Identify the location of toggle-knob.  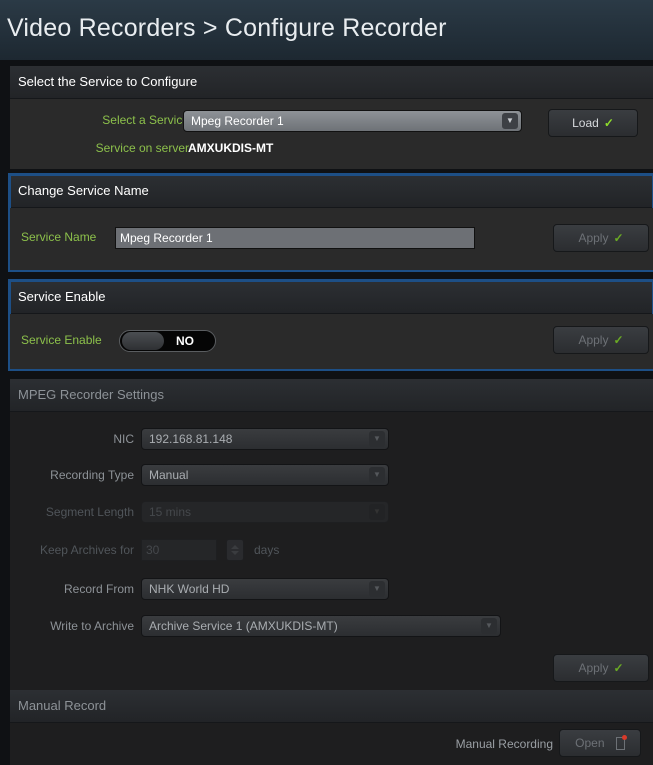
(143, 341).